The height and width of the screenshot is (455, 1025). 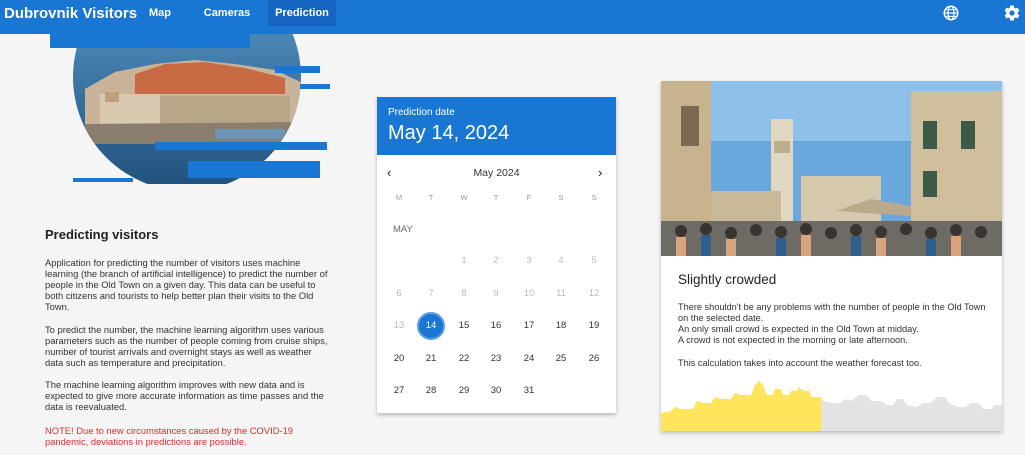 What do you see at coordinates (227, 13) in the screenshot?
I see `nav-cameras: Cameras` at bounding box center [227, 13].